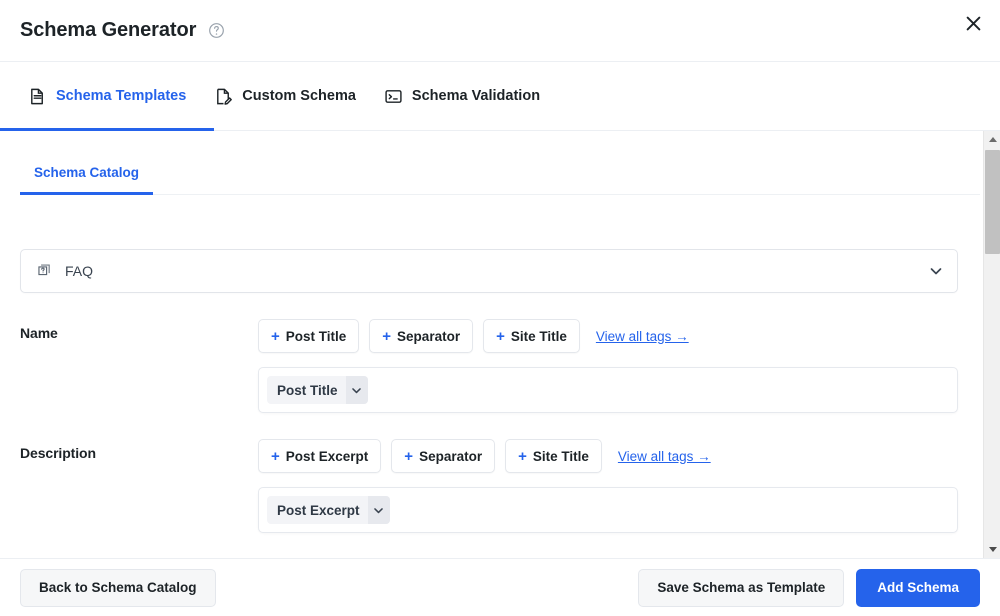 The width and height of the screenshot is (1000, 616). What do you see at coordinates (307, 390) in the screenshot?
I see `token-label: Post Title` at bounding box center [307, 390].